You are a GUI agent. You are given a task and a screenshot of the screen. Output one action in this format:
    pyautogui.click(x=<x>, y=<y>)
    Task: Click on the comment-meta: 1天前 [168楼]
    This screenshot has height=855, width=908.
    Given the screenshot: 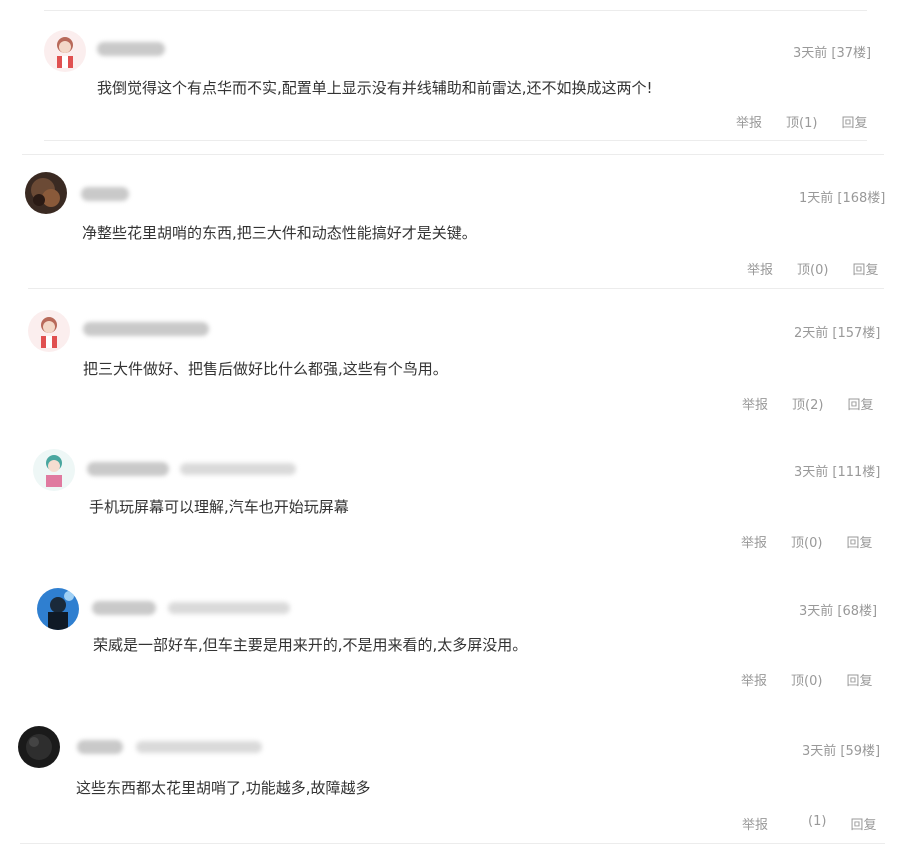 What is the action you would take?
    pyautogui.click(x=842, y=198)
    